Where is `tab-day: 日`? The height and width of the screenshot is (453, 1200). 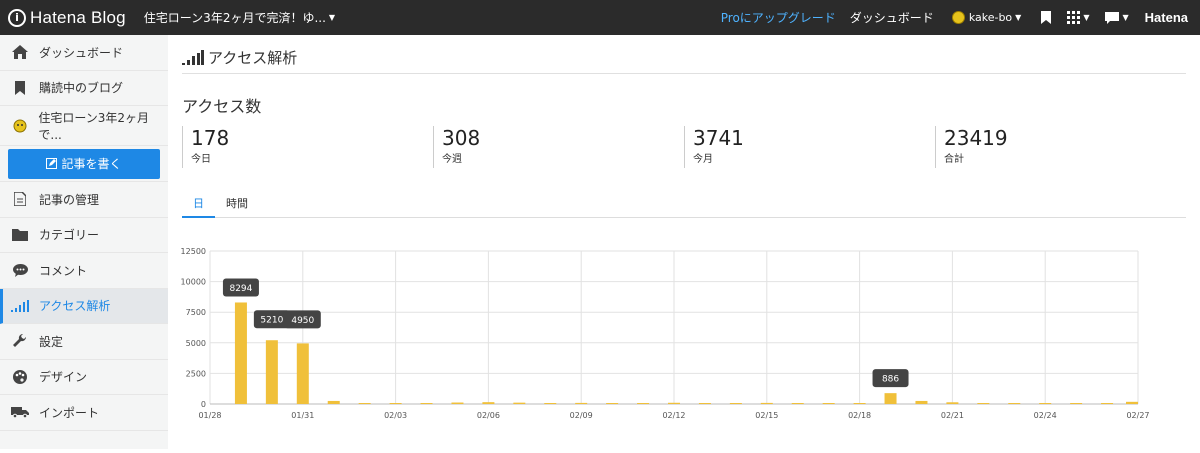
tab-day: 日 is located at coordinates (198, 204).